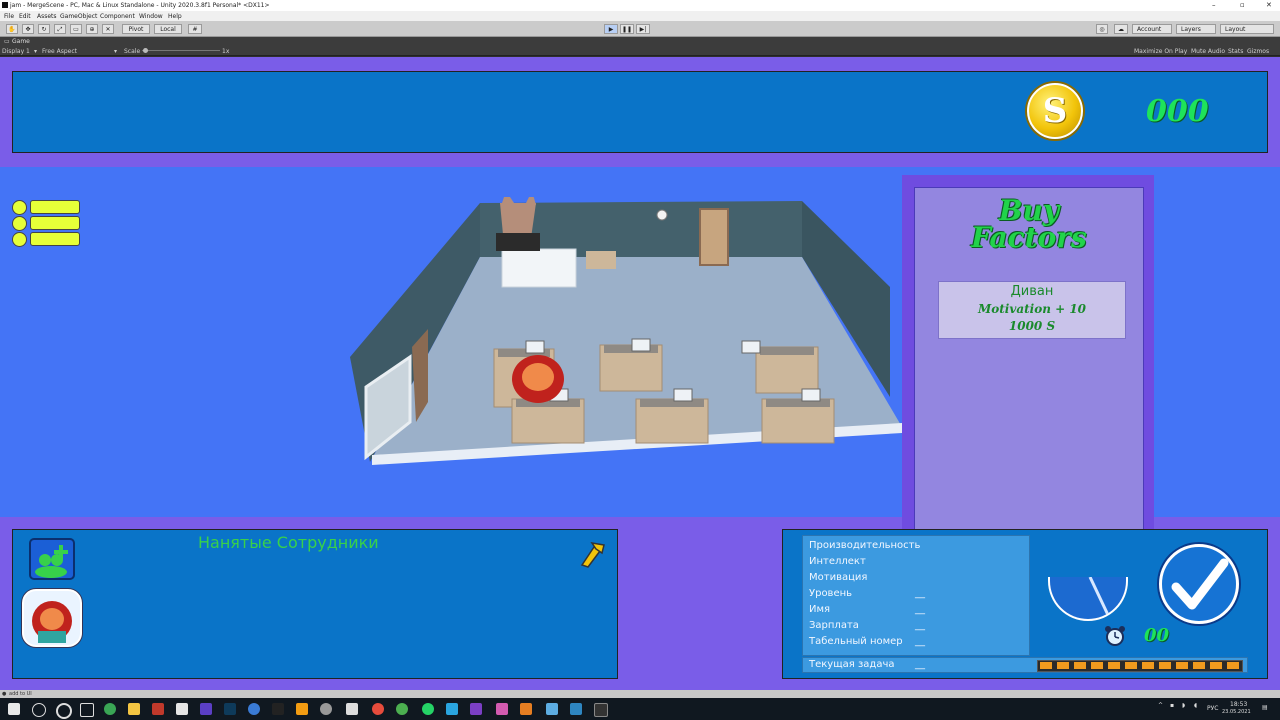 This screenshot has height=720, width=1280. Describe the element at coordinates (60, 29) in the screenshot. I see `scale-tool-icon: ⤢` at that location.